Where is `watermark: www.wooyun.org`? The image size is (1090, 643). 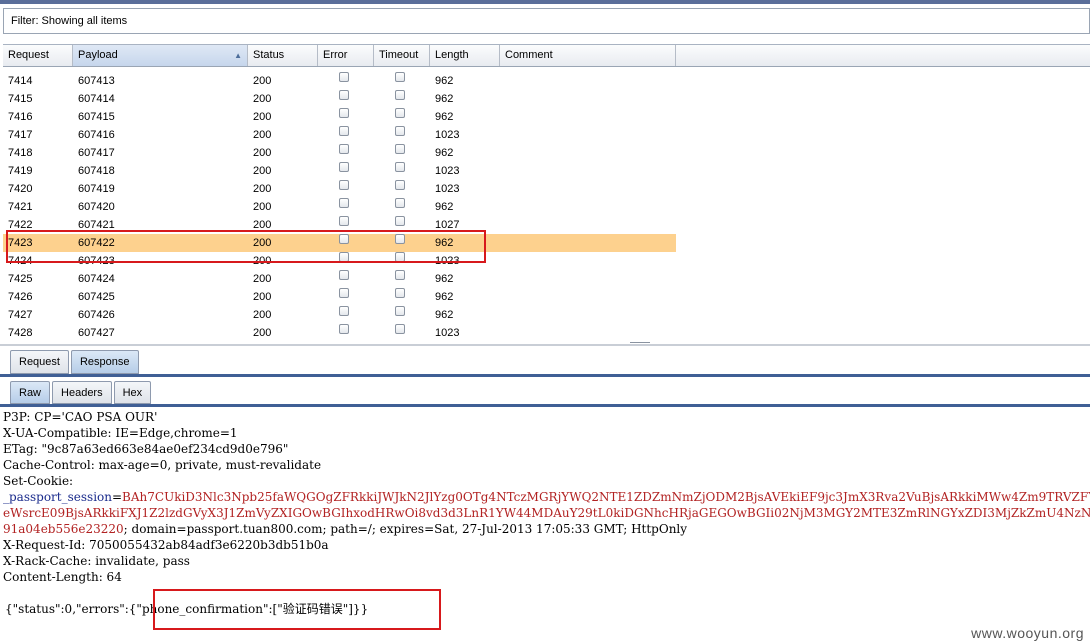
watermark: www.wooyun.org is located at coordinates (1027, 633).